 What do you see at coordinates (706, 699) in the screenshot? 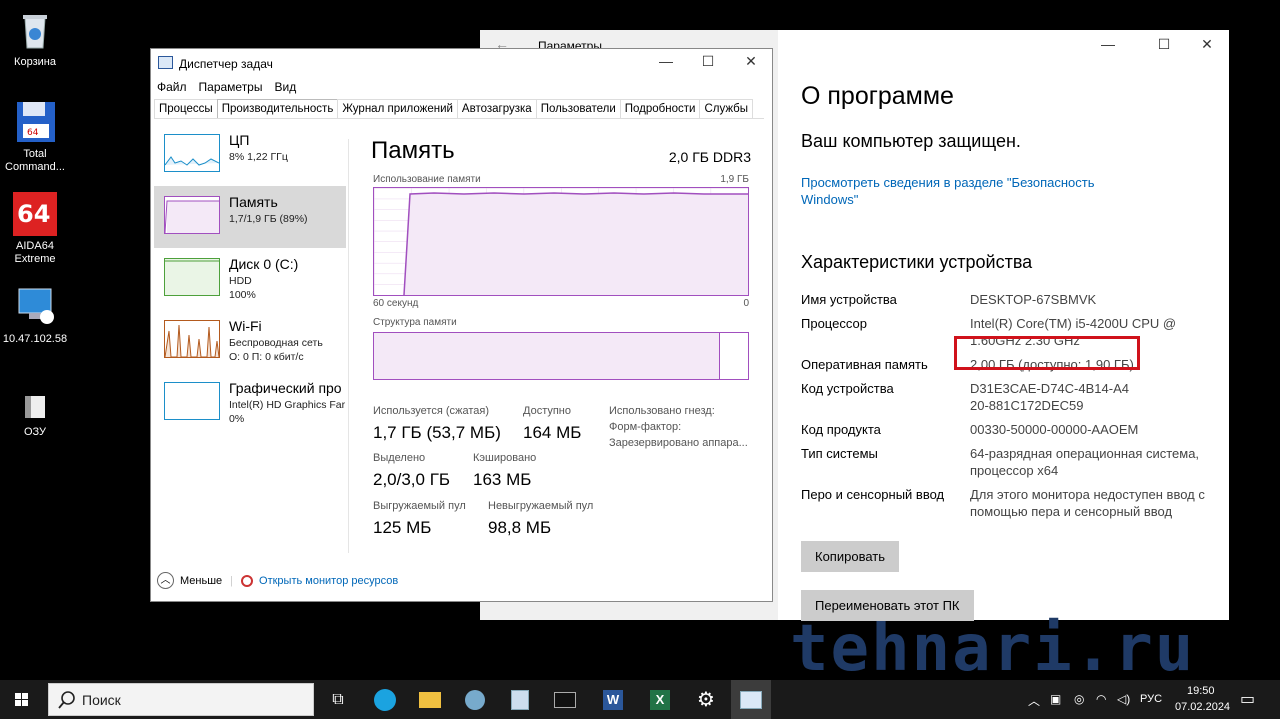
I see `settings-gear-icon: ⚙` at bounding box center [706, 699].